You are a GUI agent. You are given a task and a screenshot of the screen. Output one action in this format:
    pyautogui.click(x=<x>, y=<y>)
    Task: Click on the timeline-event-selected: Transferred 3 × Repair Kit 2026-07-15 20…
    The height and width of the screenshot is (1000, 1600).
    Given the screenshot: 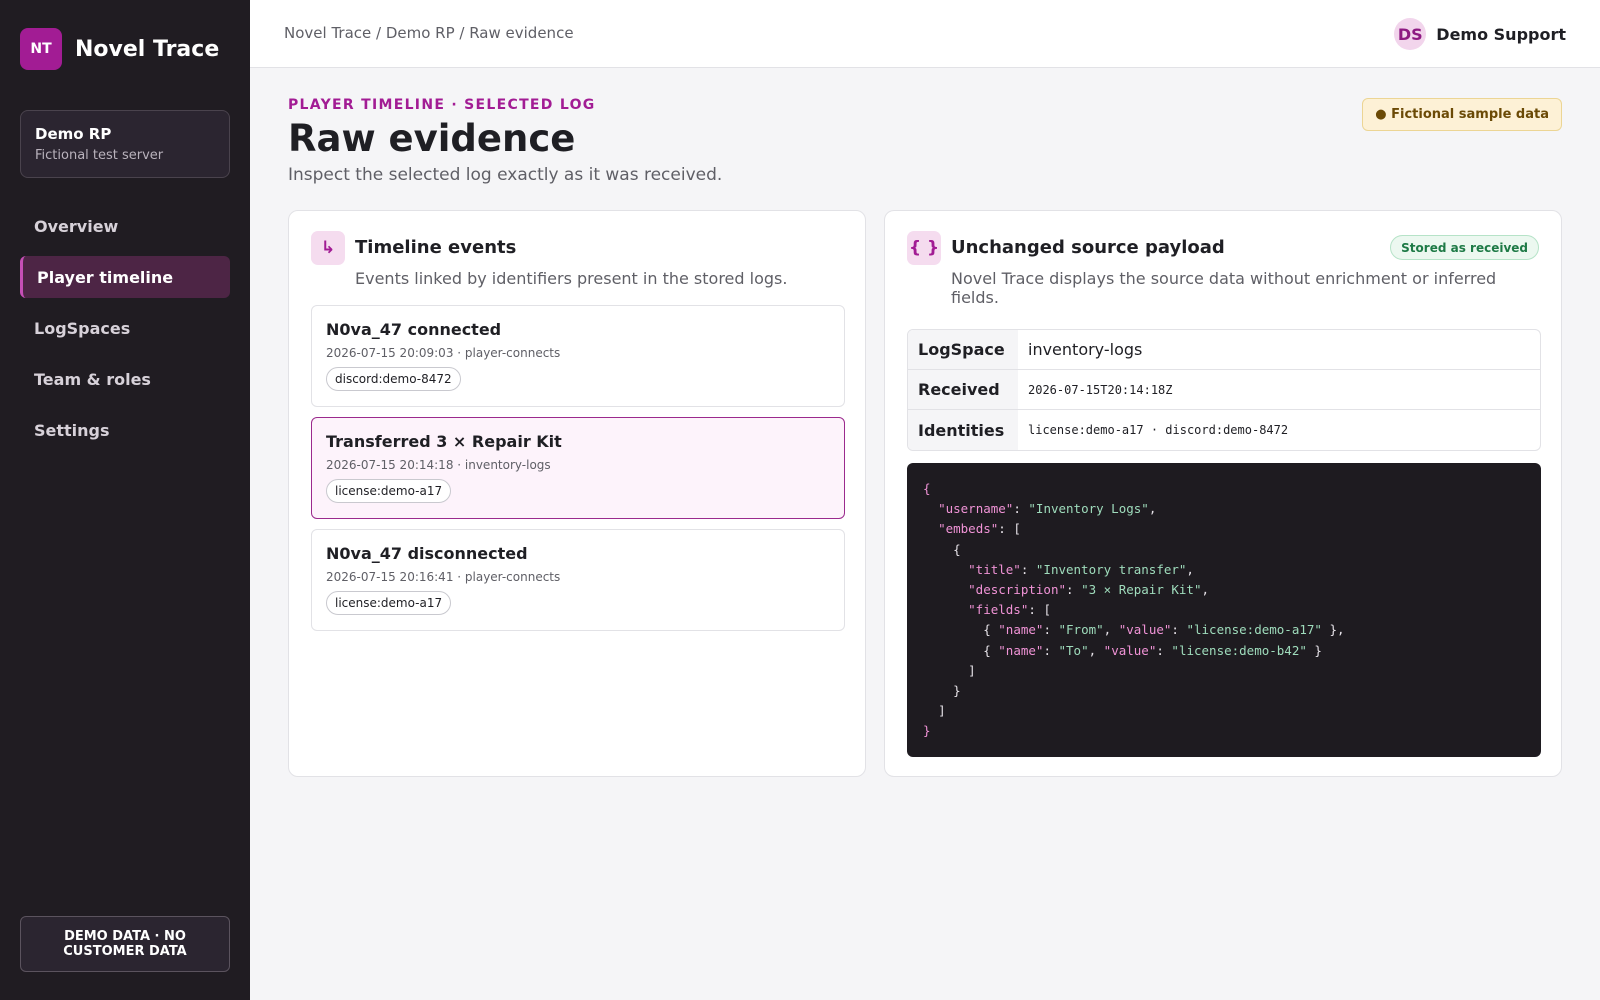 What is the action you would take?
    pyautogui.click(x=578, y=468)
    